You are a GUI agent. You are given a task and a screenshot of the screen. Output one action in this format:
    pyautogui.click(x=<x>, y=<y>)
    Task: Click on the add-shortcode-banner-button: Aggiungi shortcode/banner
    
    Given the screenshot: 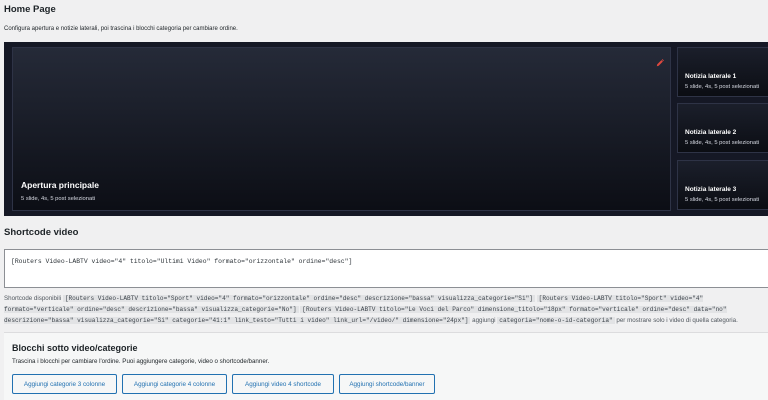 What is the action you would take?
    pyautogui.click(x=387, y=384)
    